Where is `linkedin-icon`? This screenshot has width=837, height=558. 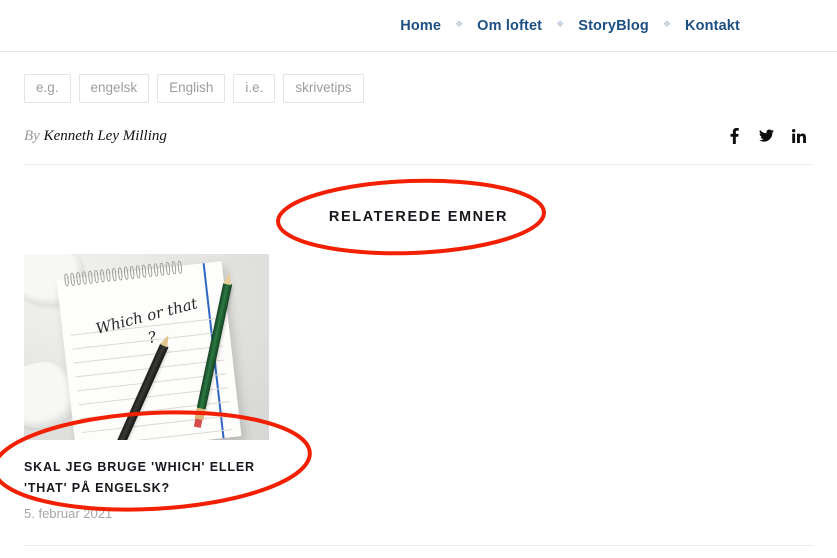 linkedin-icon is located at coordinates (798, 136).